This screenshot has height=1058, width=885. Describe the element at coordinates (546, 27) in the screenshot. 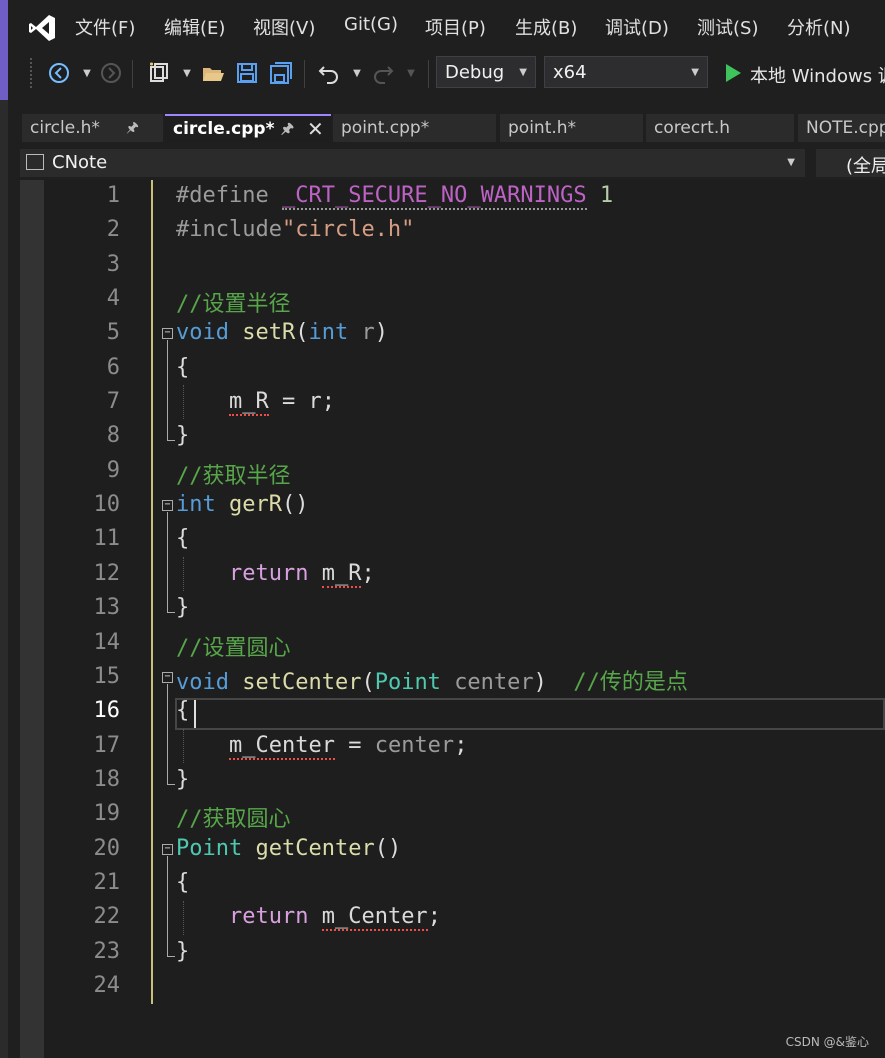

I see `menu-build: 生成(B)` at that location.